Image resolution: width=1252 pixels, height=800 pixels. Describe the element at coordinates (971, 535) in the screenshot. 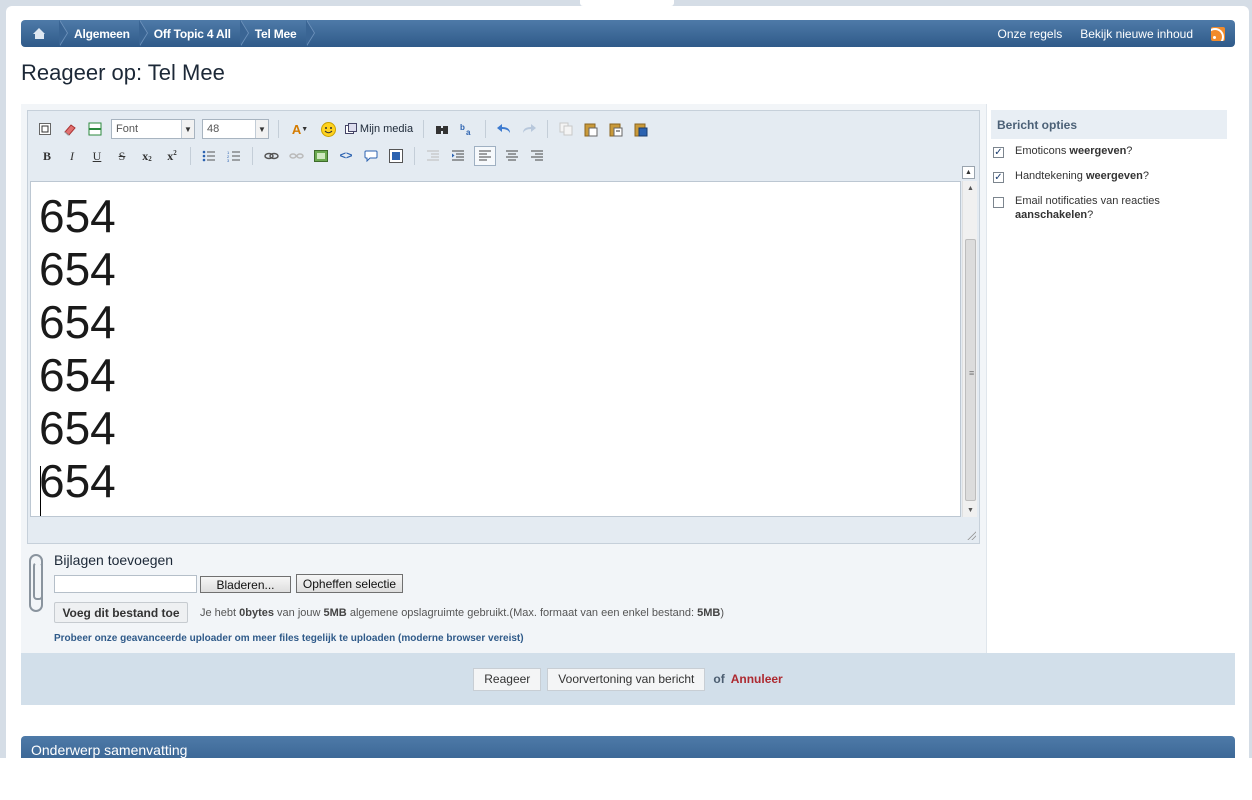

I see `resize-handle-icon` at that location.